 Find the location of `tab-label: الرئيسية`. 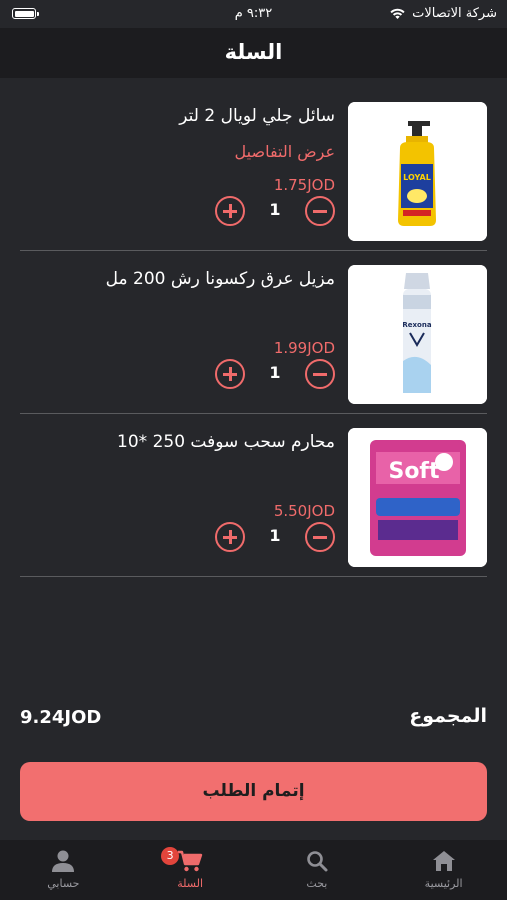

tab-label: الرئيسية is located at coordinates (443, 883).